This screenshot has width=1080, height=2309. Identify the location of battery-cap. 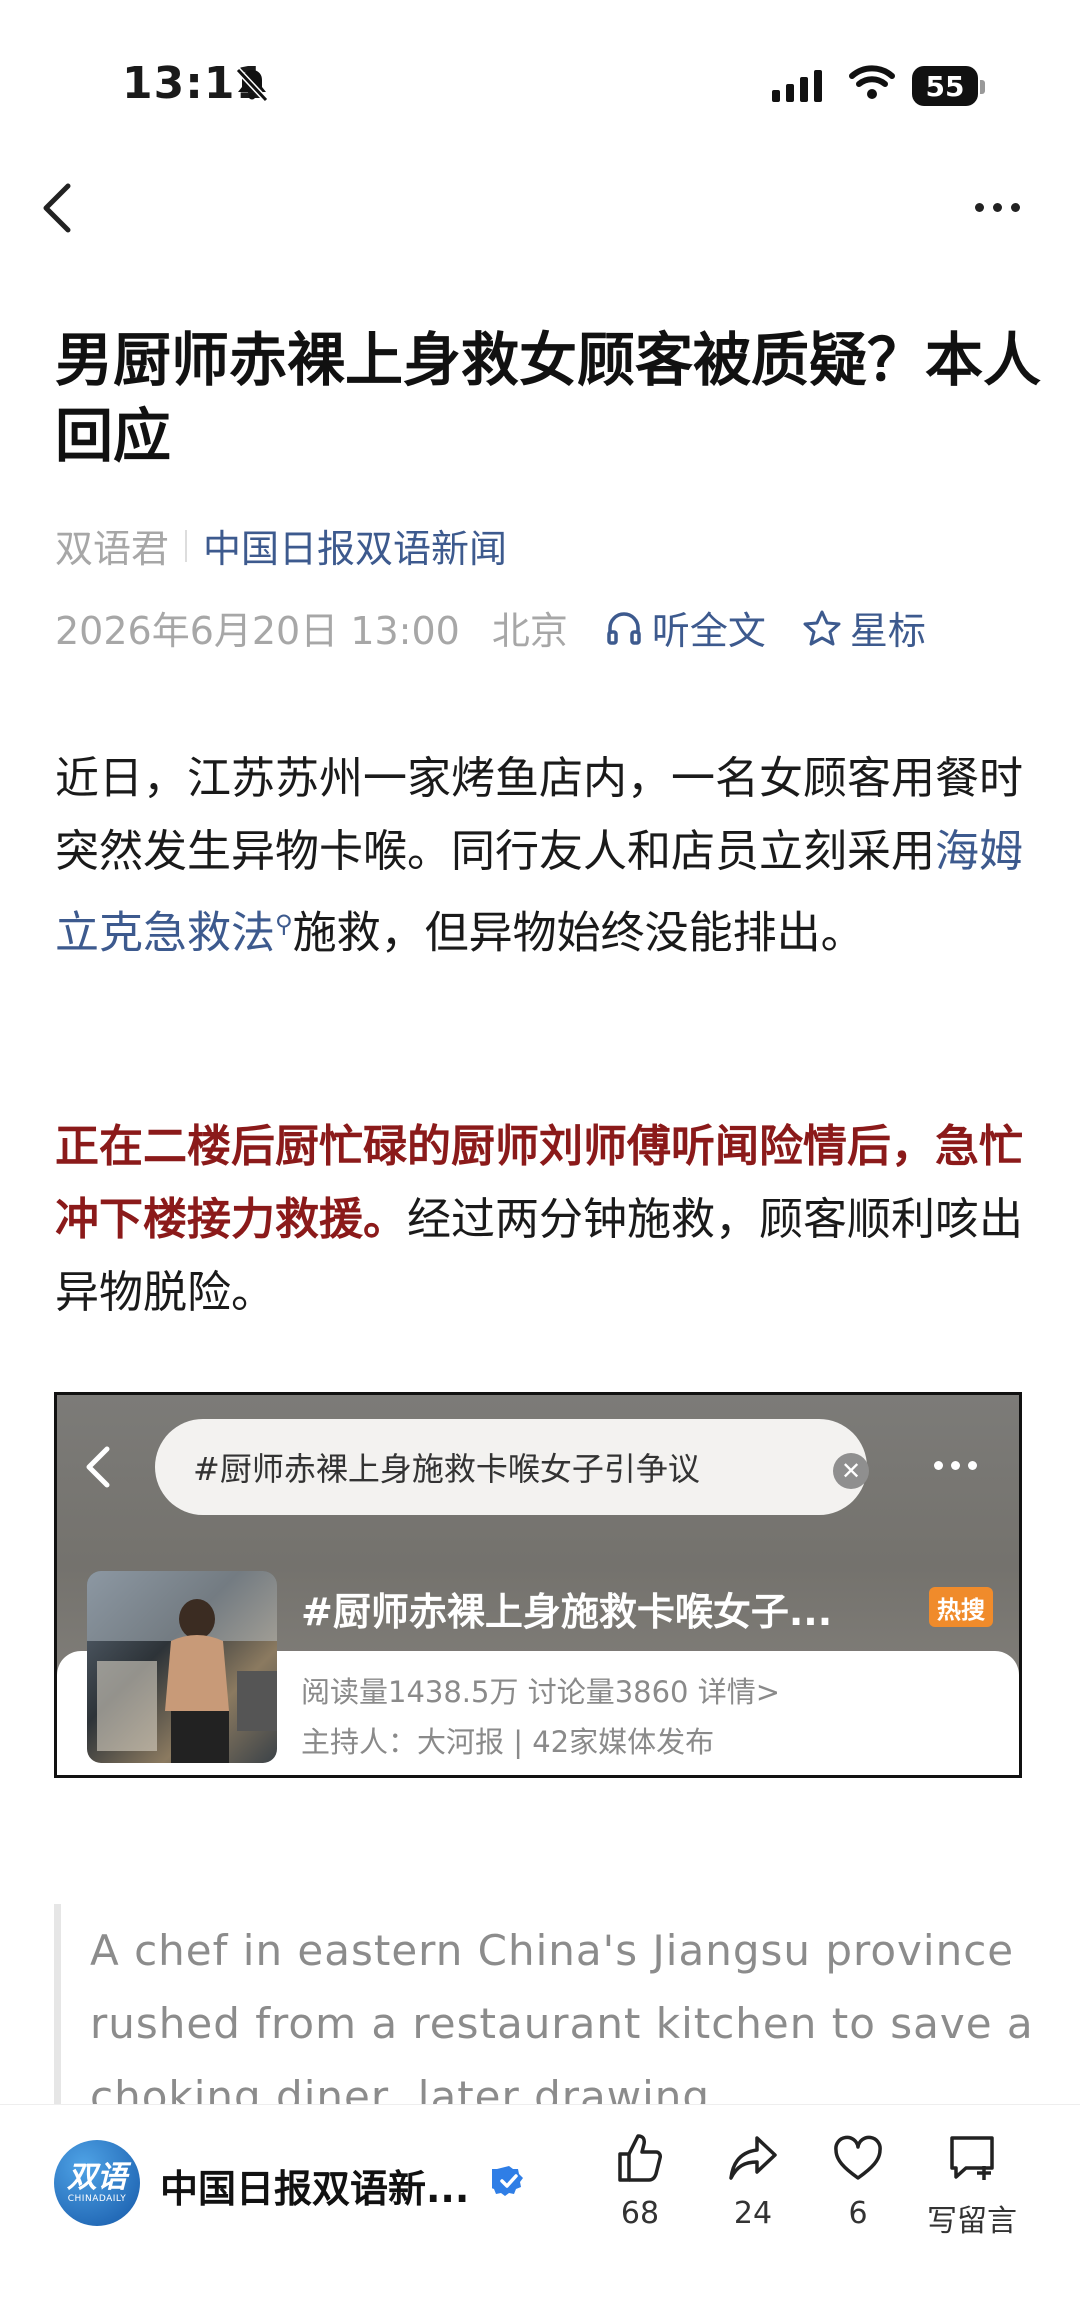
(982, 87).